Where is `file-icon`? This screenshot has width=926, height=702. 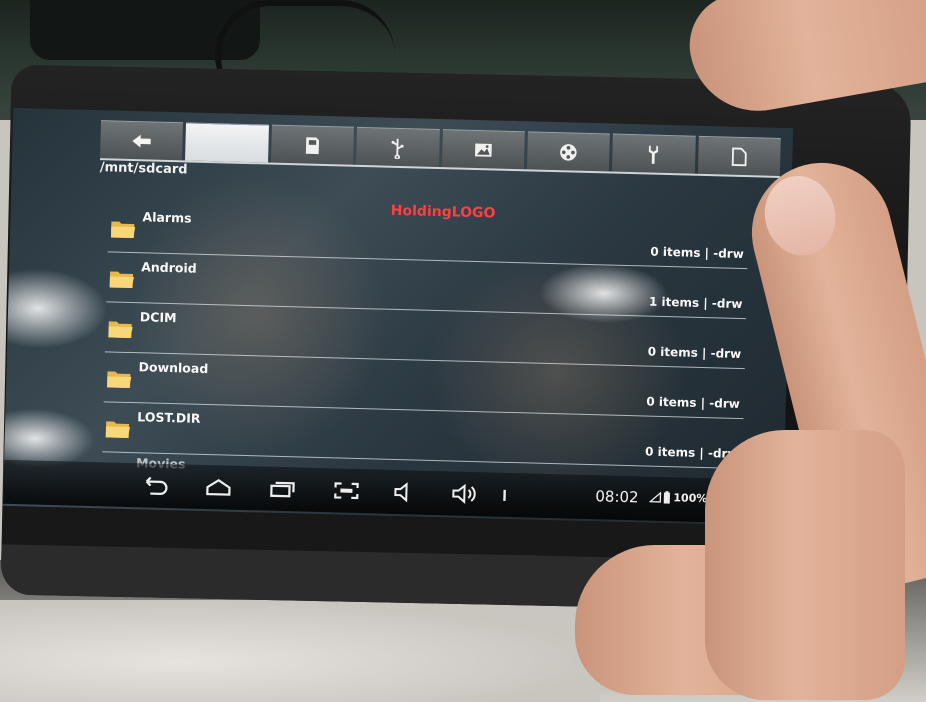
file-icon is located at coordinates (739, 156).